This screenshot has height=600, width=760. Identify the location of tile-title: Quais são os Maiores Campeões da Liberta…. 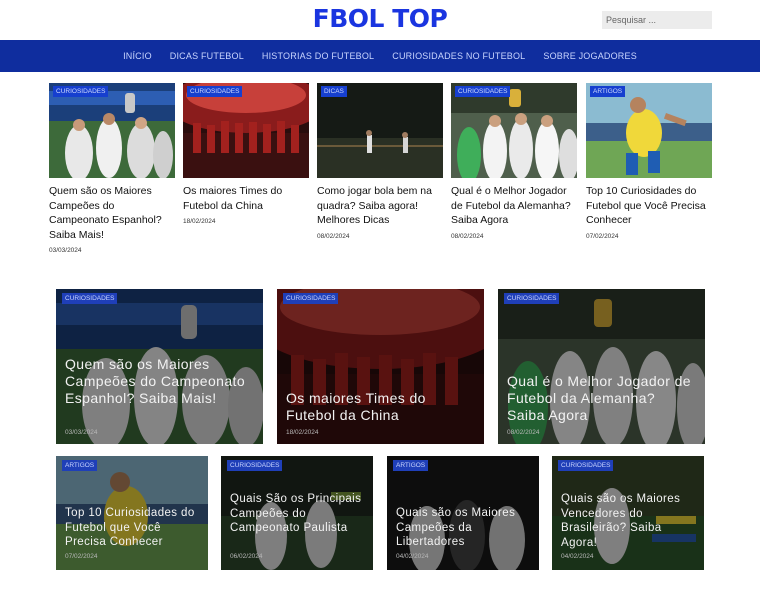
(463, 528).